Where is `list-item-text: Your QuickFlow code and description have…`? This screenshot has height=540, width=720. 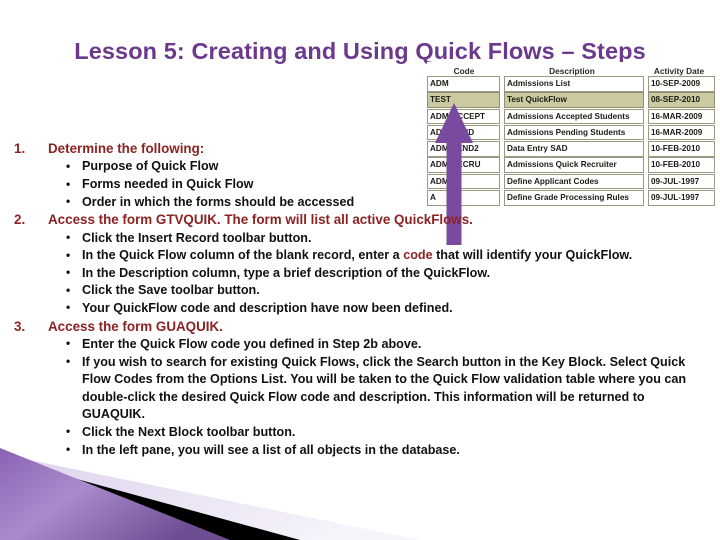
list-item-text: Your QuickFlow code and description have… is located at coordinates (267, 307).